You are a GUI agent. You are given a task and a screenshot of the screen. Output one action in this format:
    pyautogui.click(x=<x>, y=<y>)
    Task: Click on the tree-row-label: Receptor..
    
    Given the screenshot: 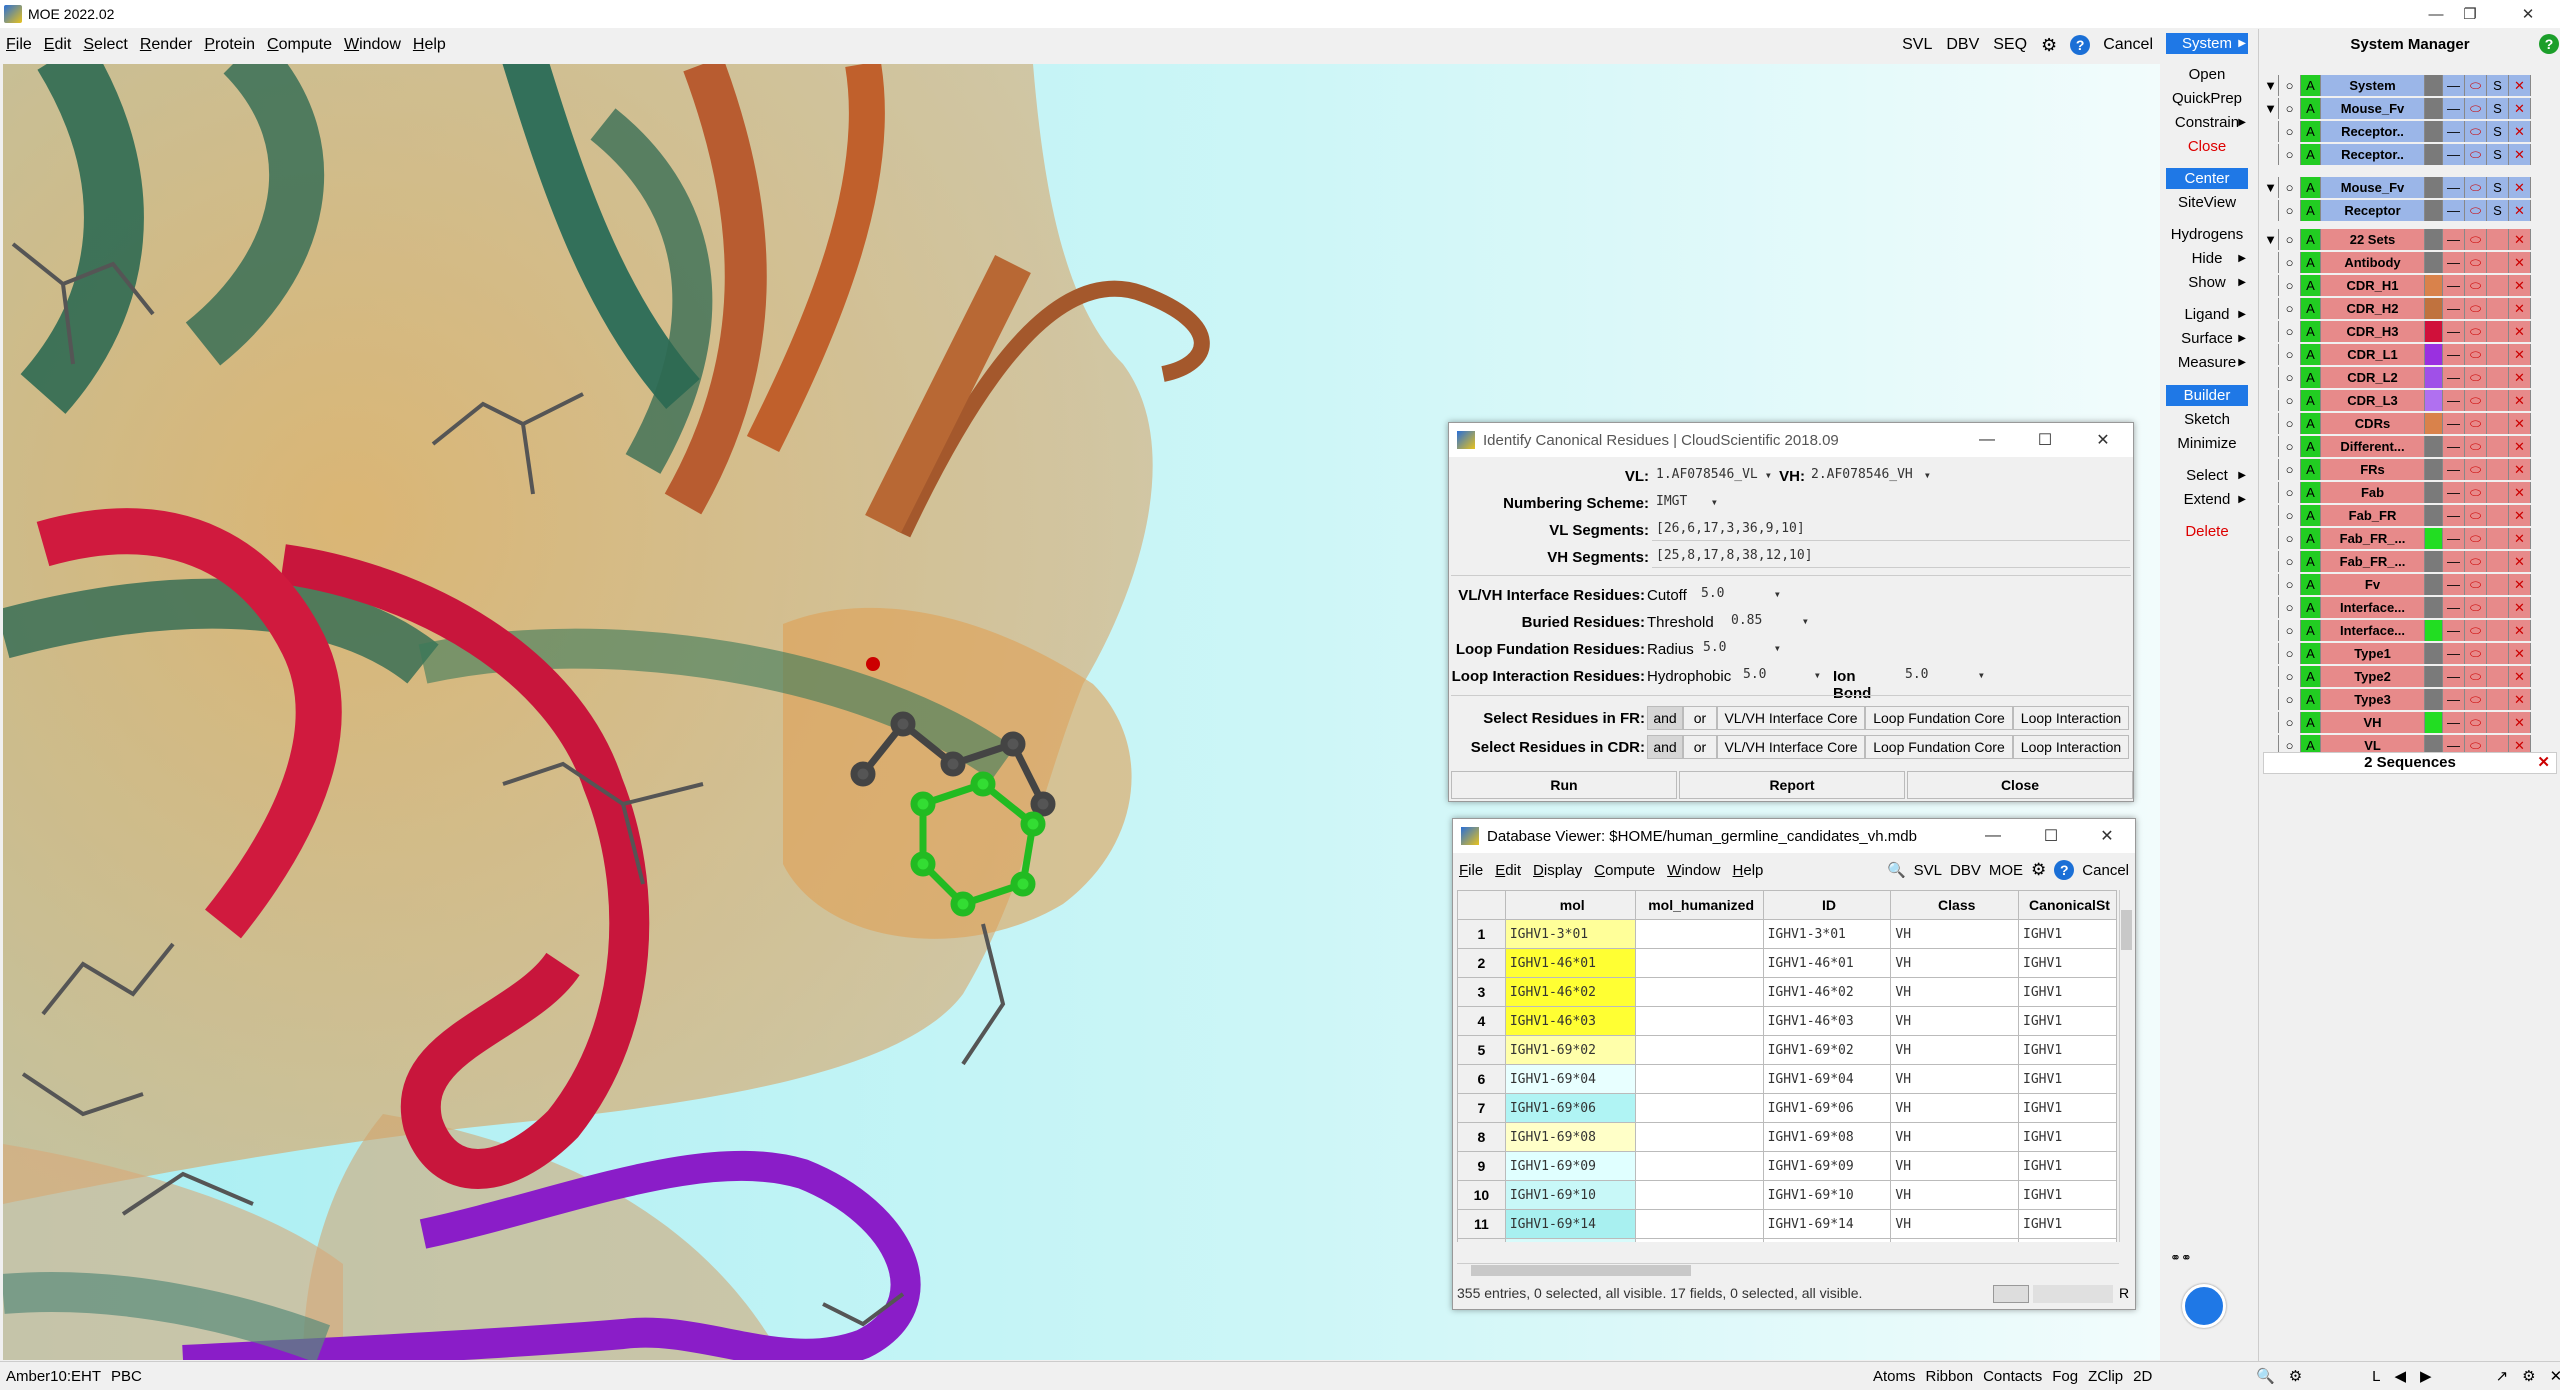 What is the action you would take?
    pyautogui.click(x=2373, y=131)
    